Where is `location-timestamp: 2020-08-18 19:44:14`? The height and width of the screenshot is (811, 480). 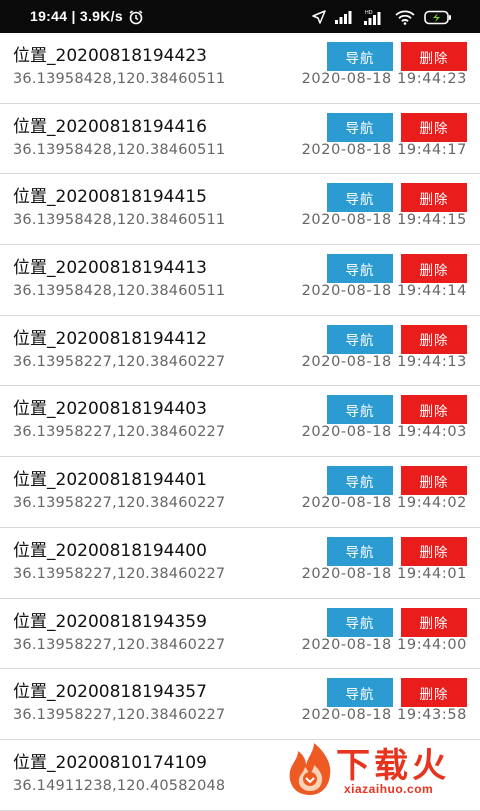 location-timestamp: 2020-08-18 19:44:14 is located at coordinates (384, 291).